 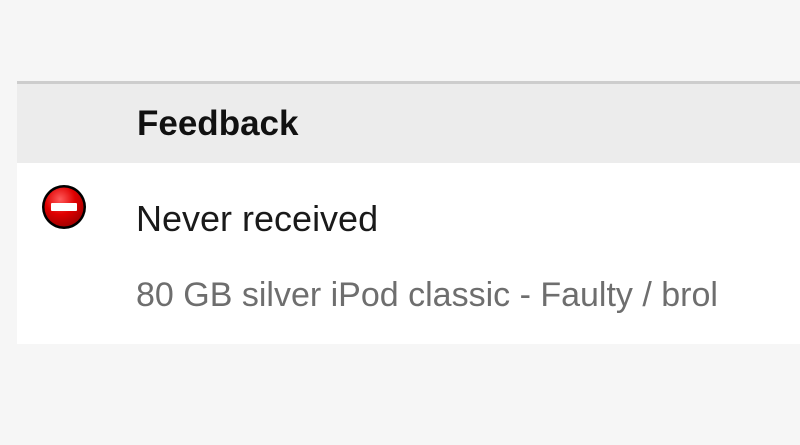 What do you see at coordinates (218, 123) in the screenshot?
I see `feedback-column-header: Feedback` at bounding box center [218, 123].